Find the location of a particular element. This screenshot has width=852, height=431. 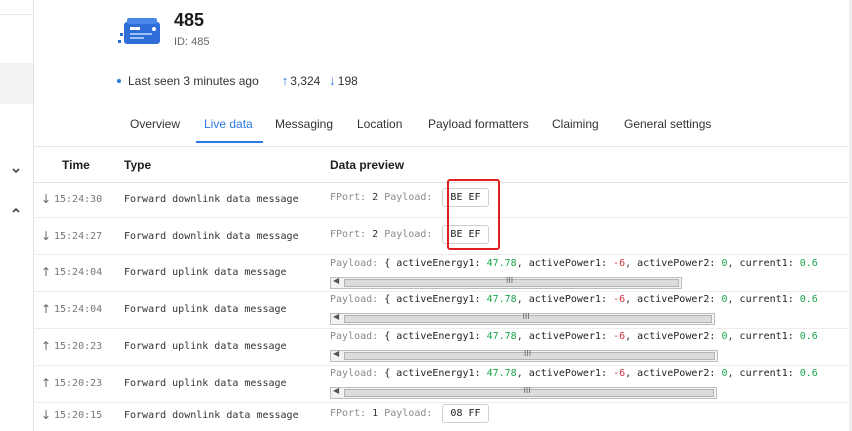

device-name: 485 is located at coordinates (189, 20).